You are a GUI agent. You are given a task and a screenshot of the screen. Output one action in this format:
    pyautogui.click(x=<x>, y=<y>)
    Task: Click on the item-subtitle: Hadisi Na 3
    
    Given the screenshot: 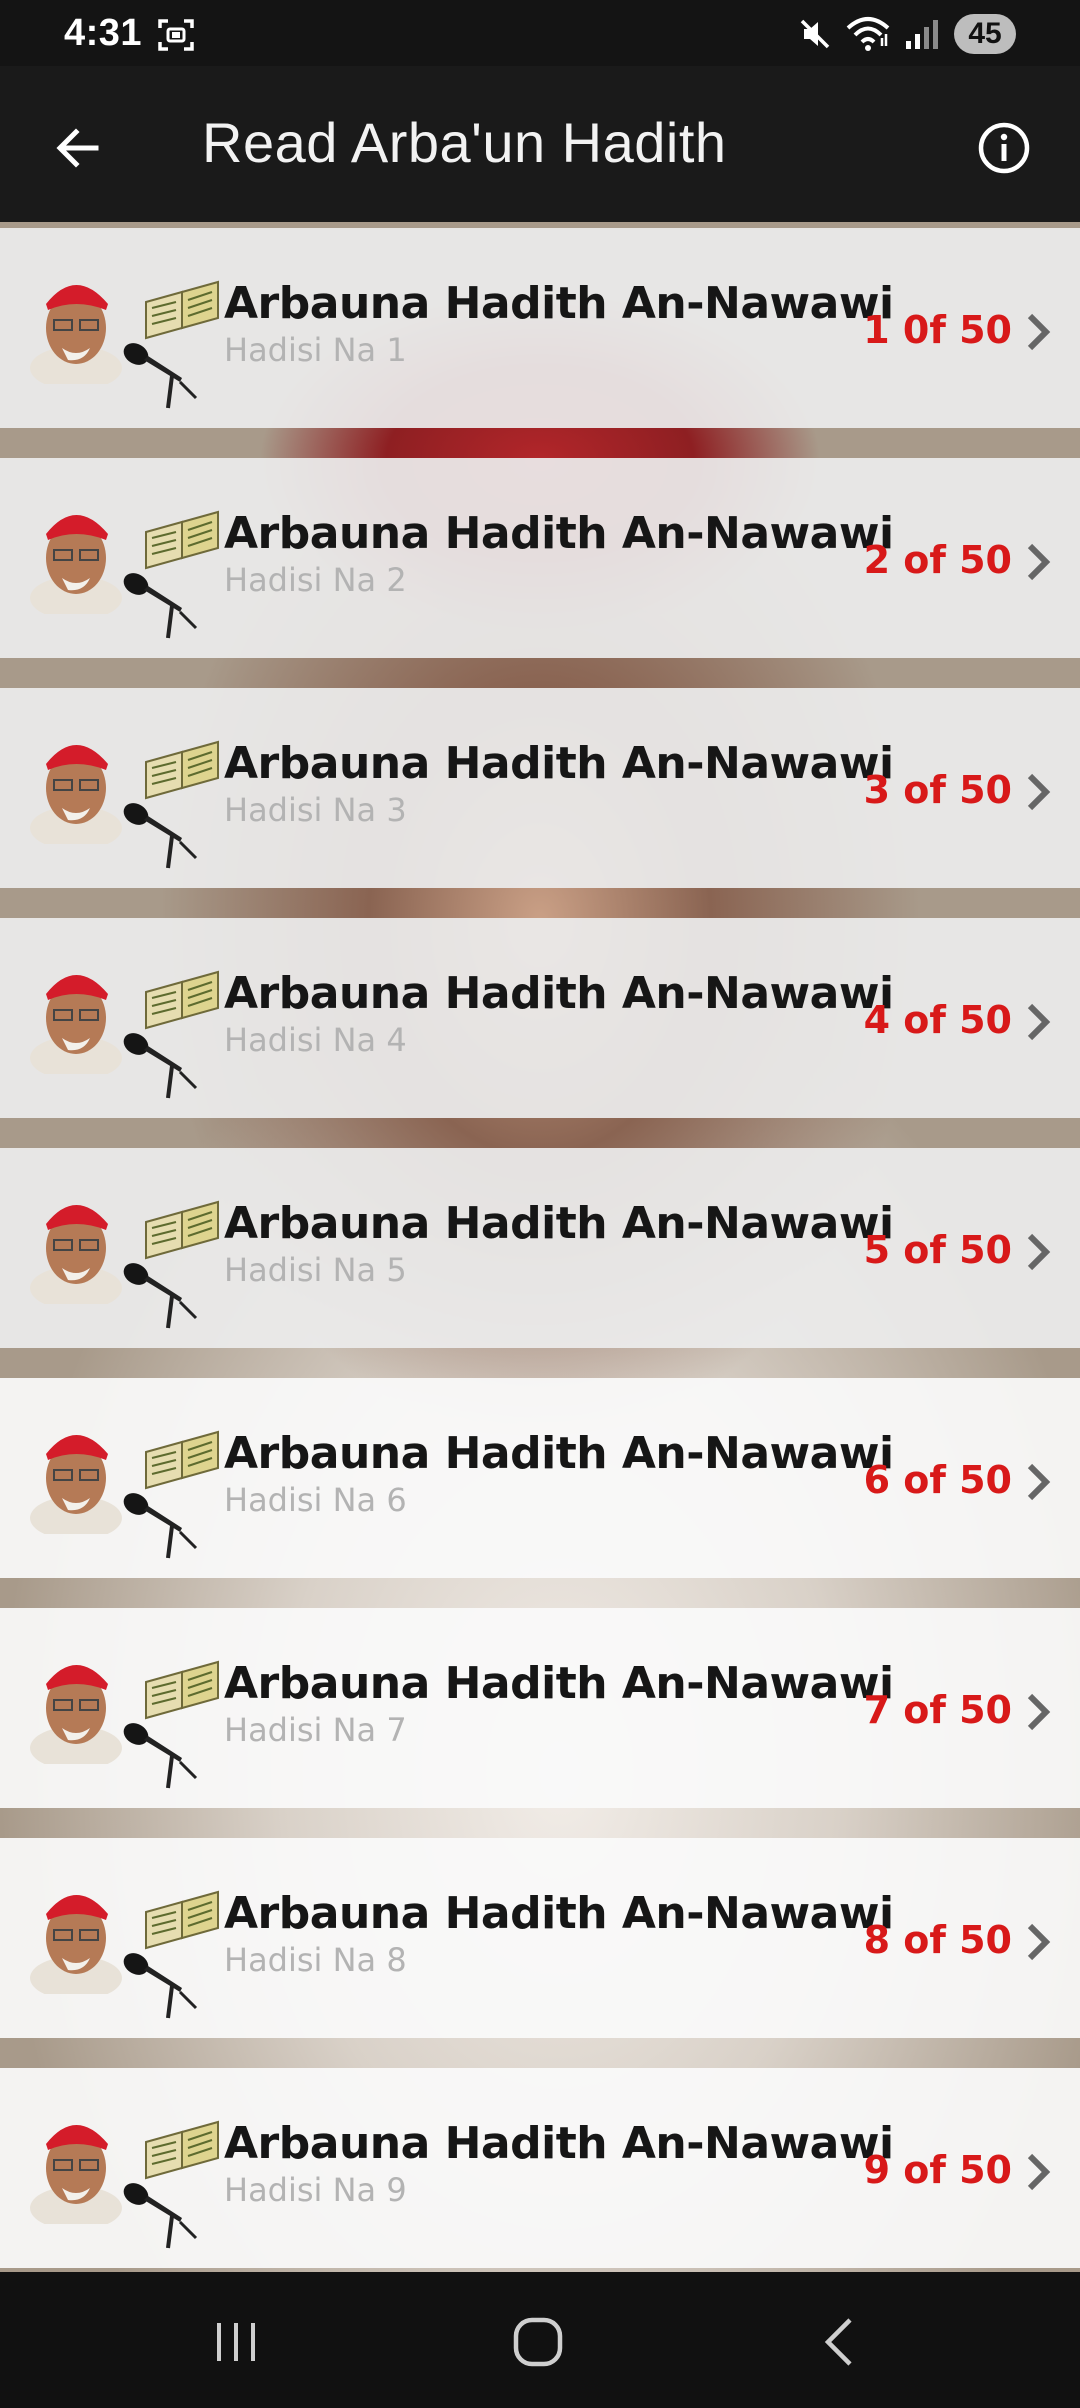 What is the action you would take?
    pyautogui.click(x=315, y=810)
    